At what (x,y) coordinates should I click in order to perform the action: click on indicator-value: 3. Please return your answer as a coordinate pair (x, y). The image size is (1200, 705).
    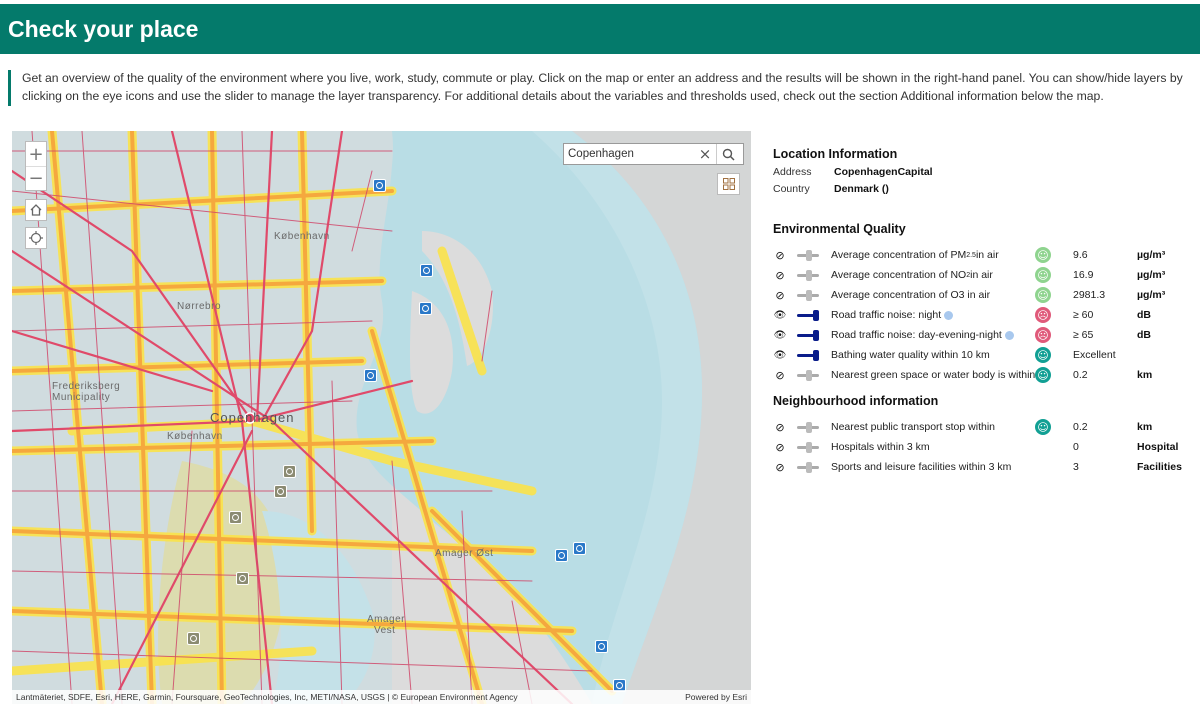
    Looking at the image, I should click on (1076, 467).